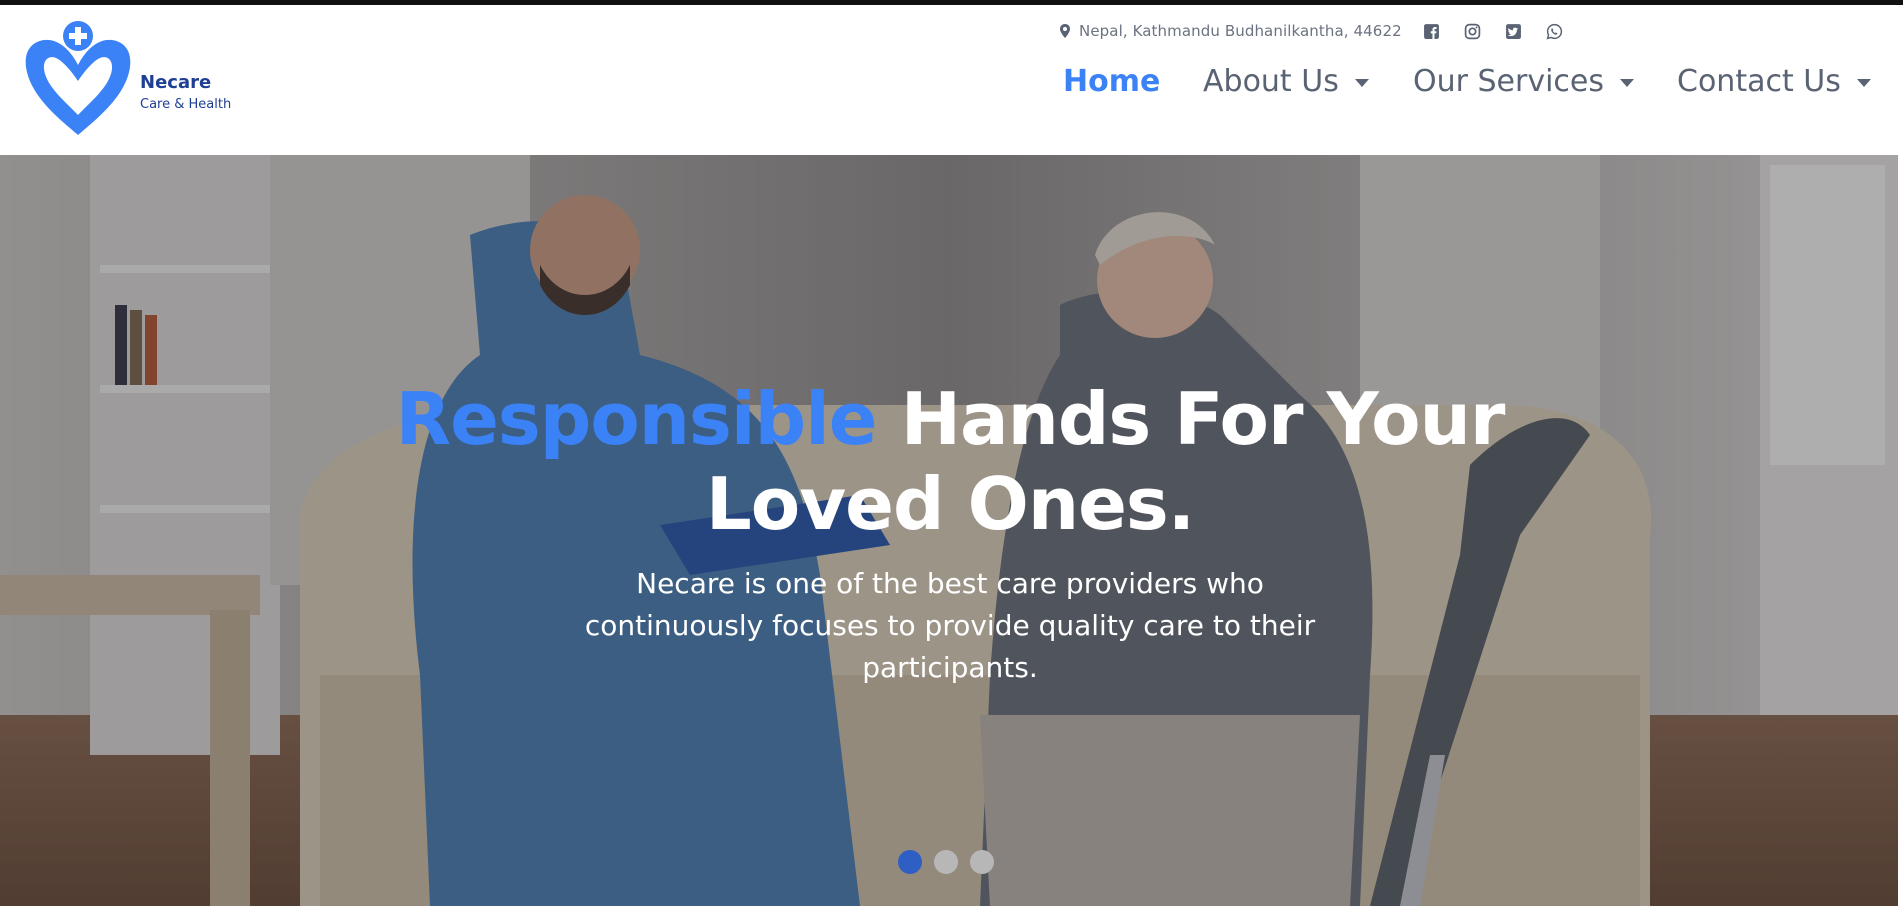  What do you see at coordinates (186, 104) in the screenshot?
I see `brand-tagline: Care & Health` at bounding box center [186, 104].